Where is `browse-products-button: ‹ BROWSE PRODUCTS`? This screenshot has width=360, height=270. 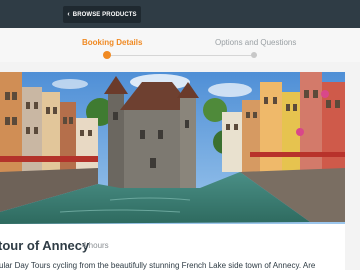
browse-products-button: ‹ BROWSE PRODUCTS is located at coordinates (102, 14).